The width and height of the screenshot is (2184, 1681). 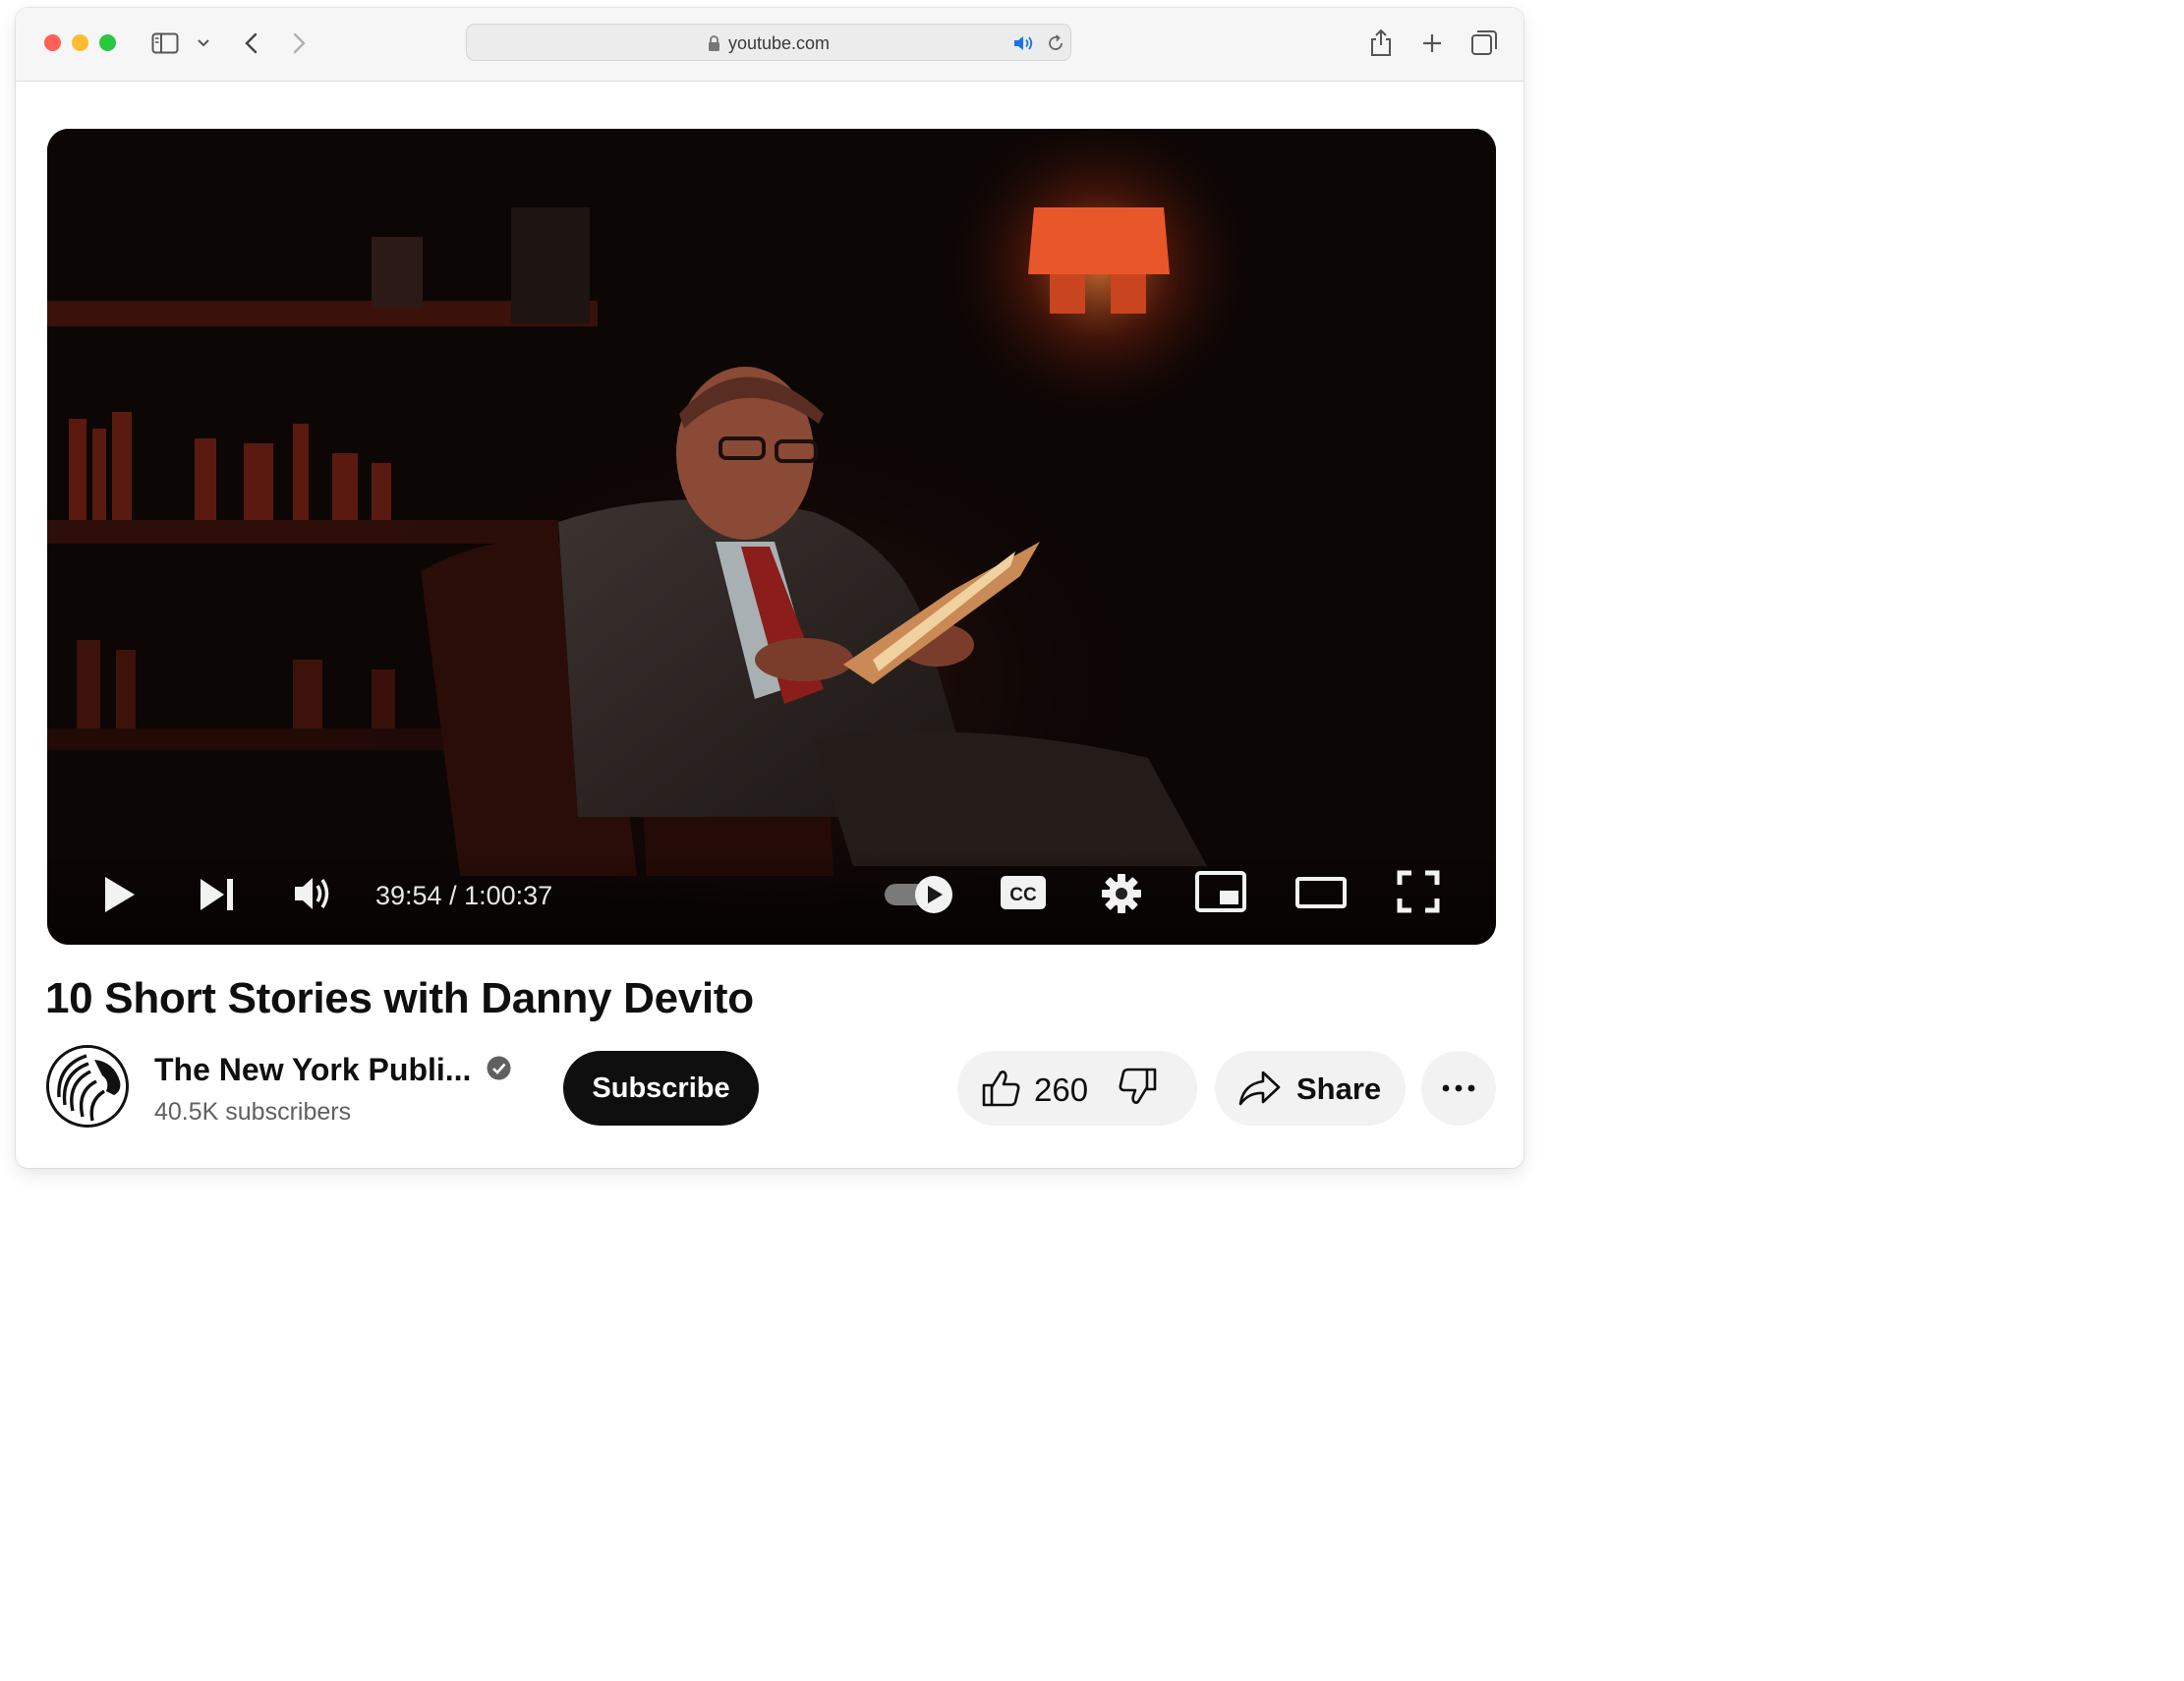 What do you see at coordinates (165, 43) in the screenshot?
I see `sidebar-toggle-icon` at bounding box center [165, 43].